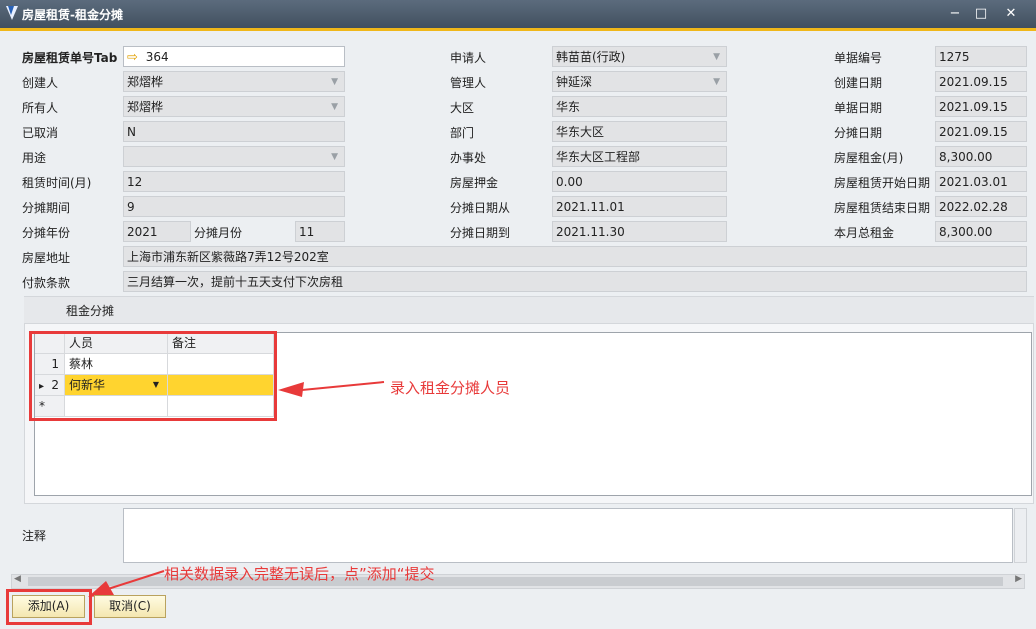  What do you see at coordinates (468, 83) in the screenshot?
I see `manager-label: 管理人` at bounding box center [468, 83].